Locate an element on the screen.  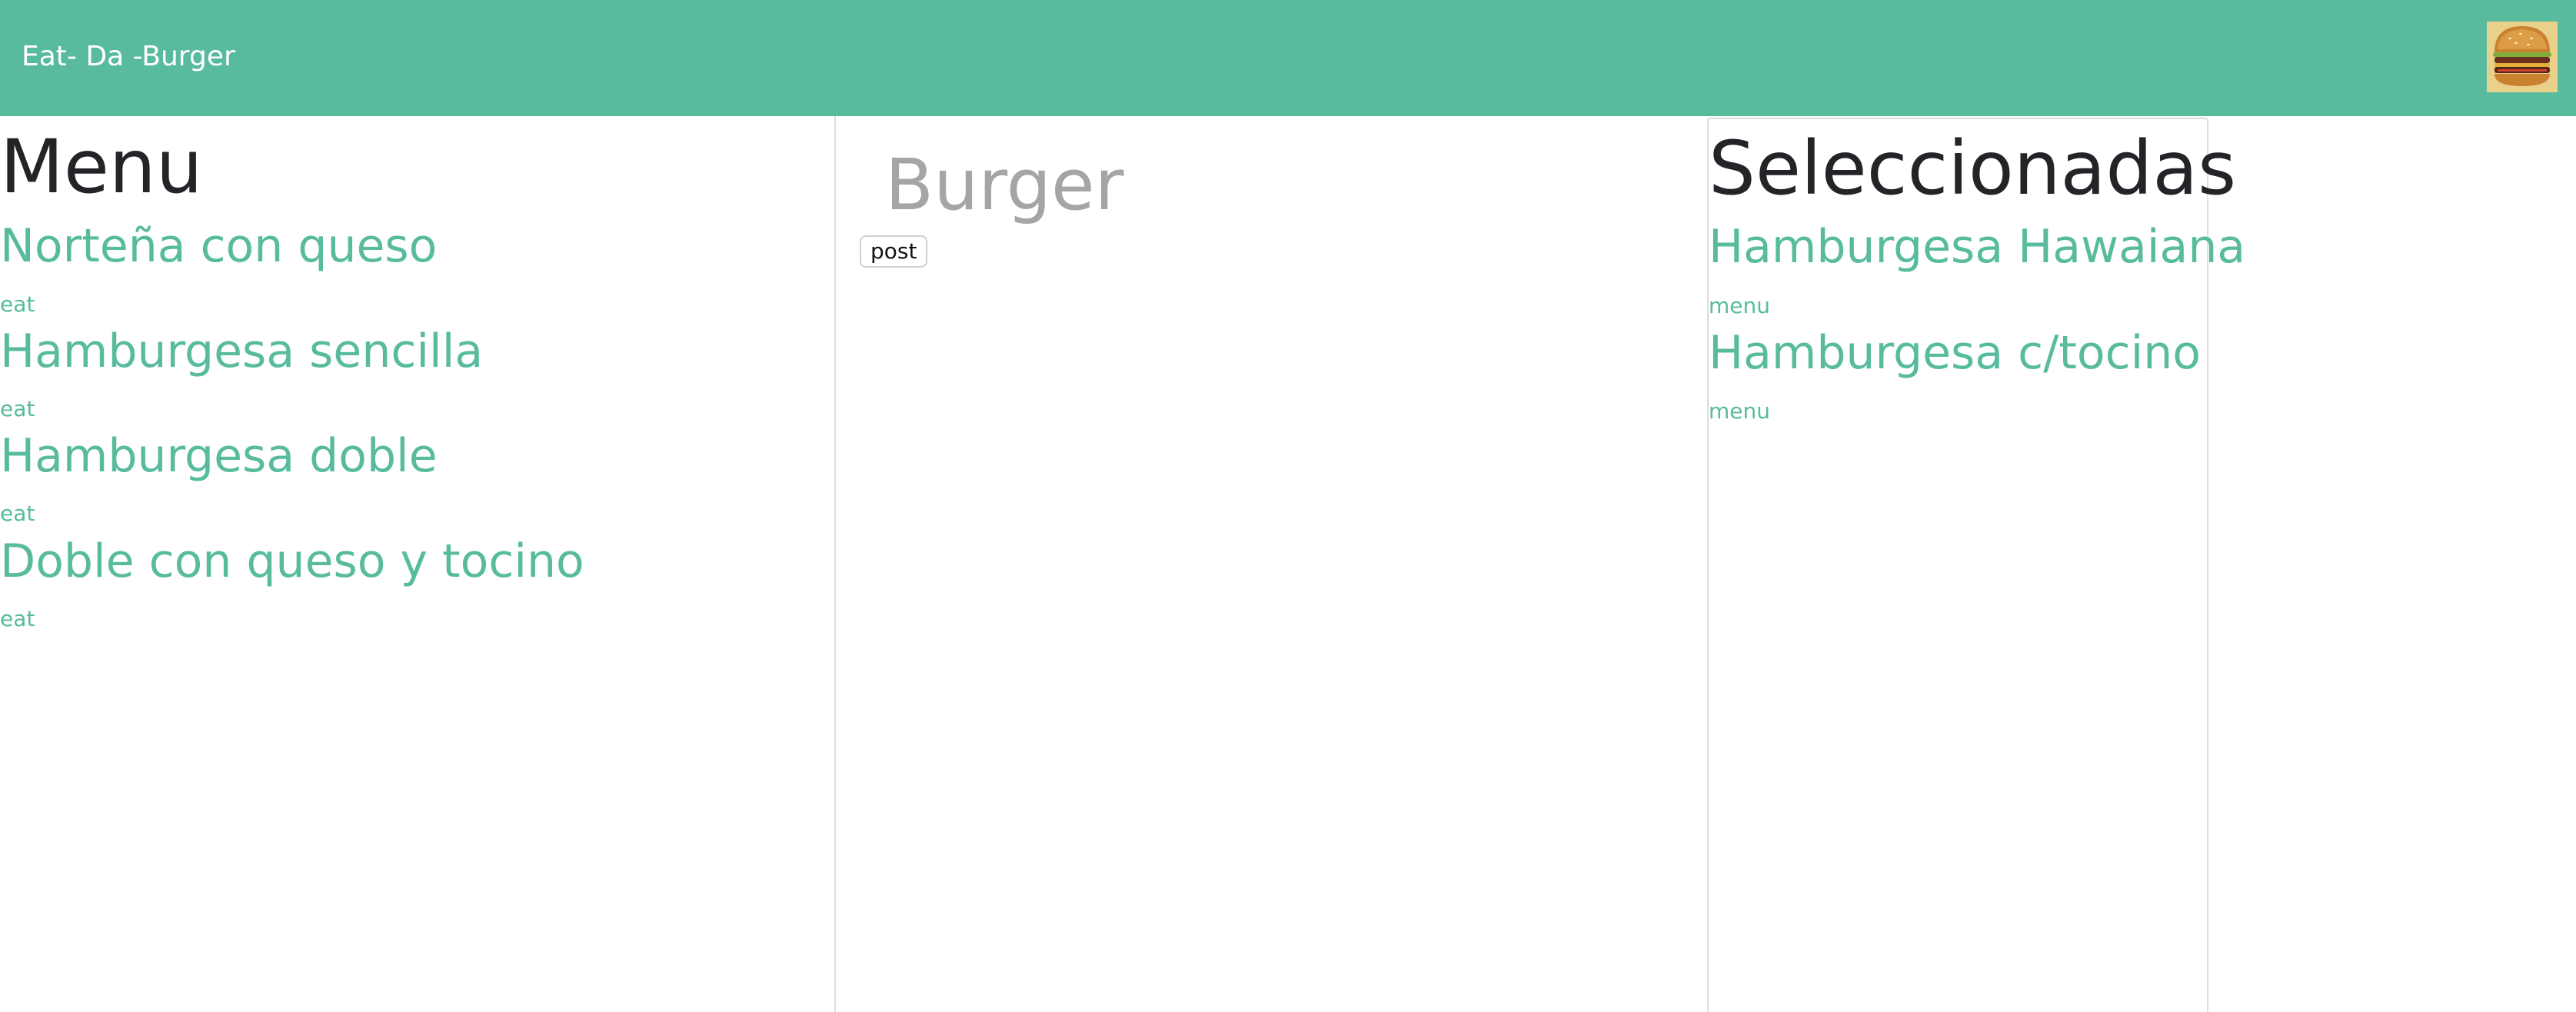
menu-title: Menu is located at coordinates (101, 167).